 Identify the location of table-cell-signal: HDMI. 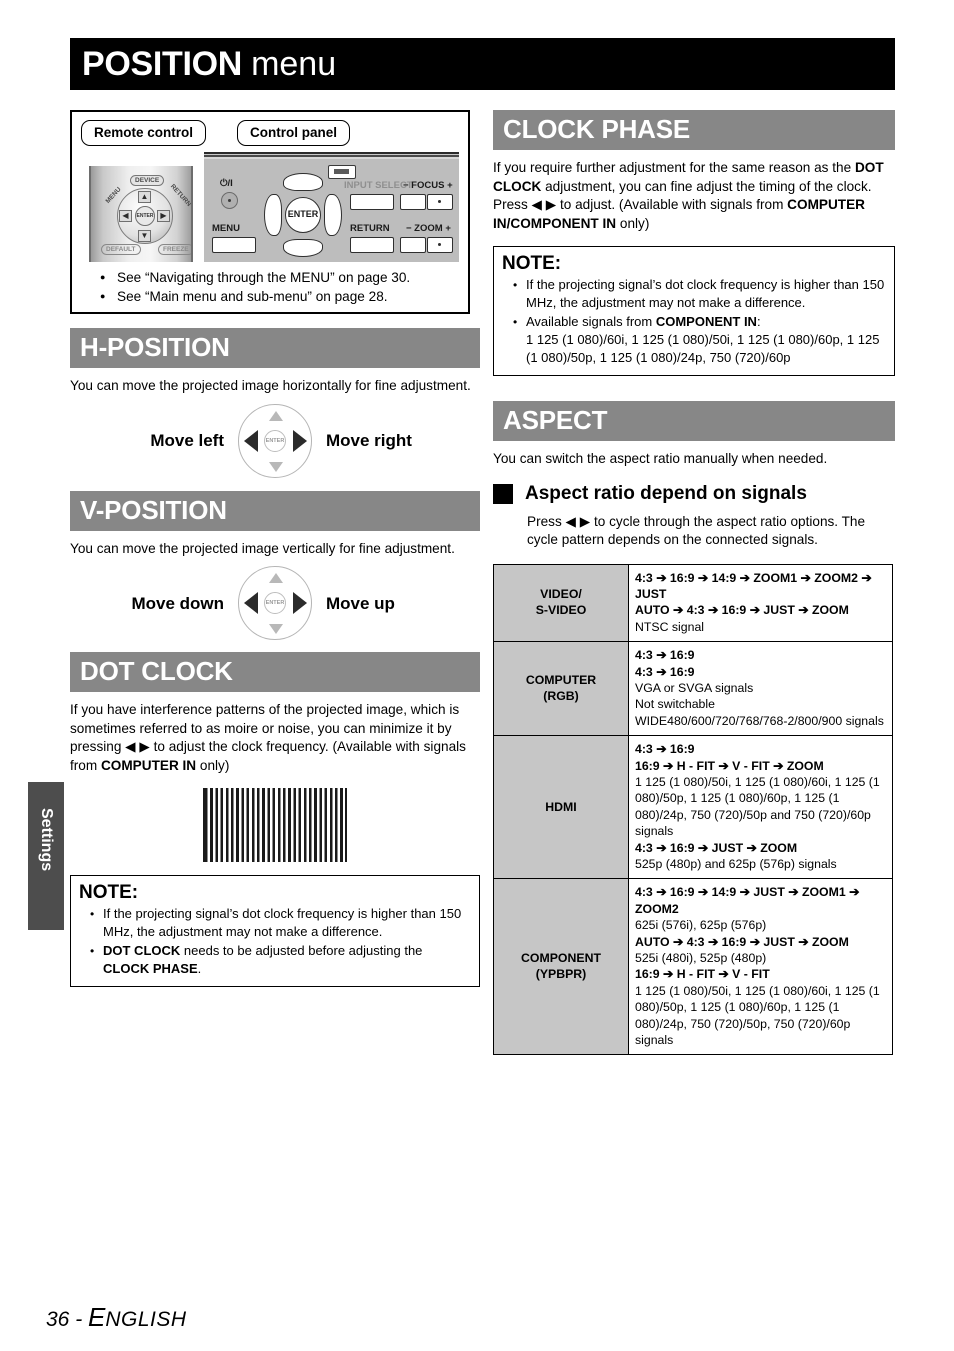
(561, 807).